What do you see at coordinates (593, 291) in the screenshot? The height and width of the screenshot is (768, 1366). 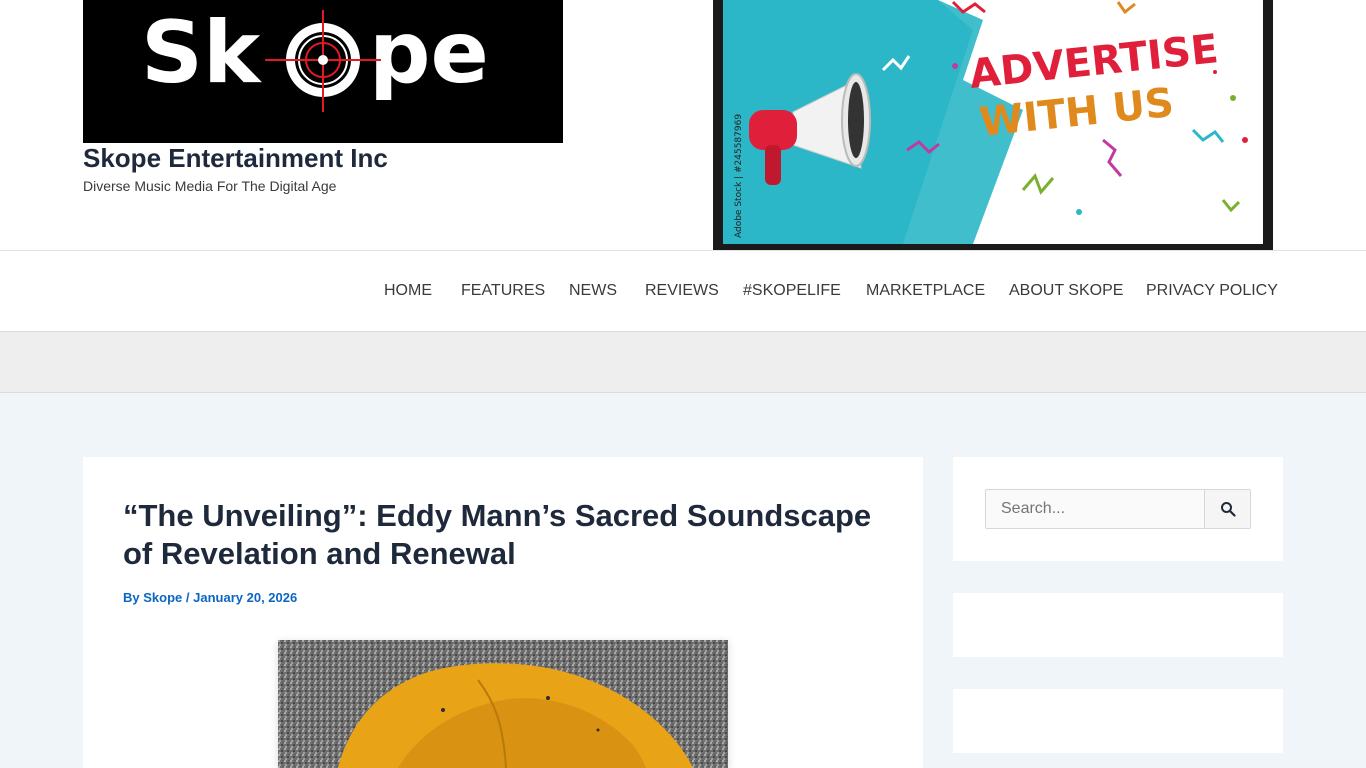 I see `nav-item-news: NEWS` at bounding box center [593, 291].